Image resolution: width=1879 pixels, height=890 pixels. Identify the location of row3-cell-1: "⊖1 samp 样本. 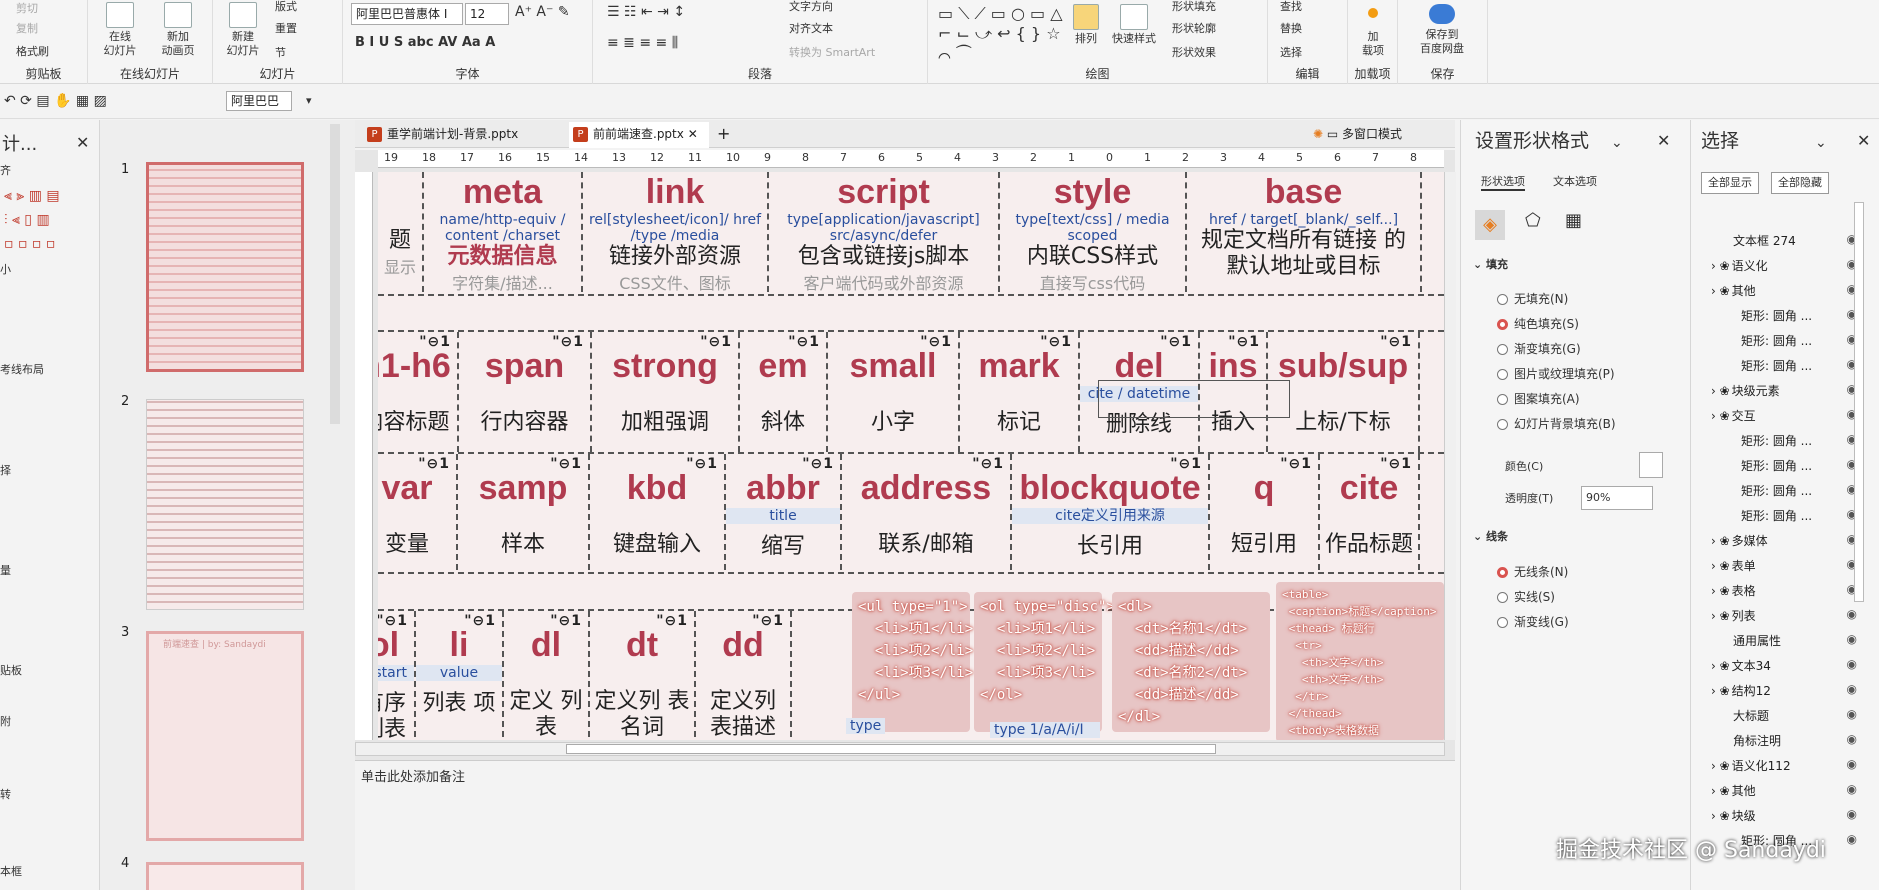
(524, 512).